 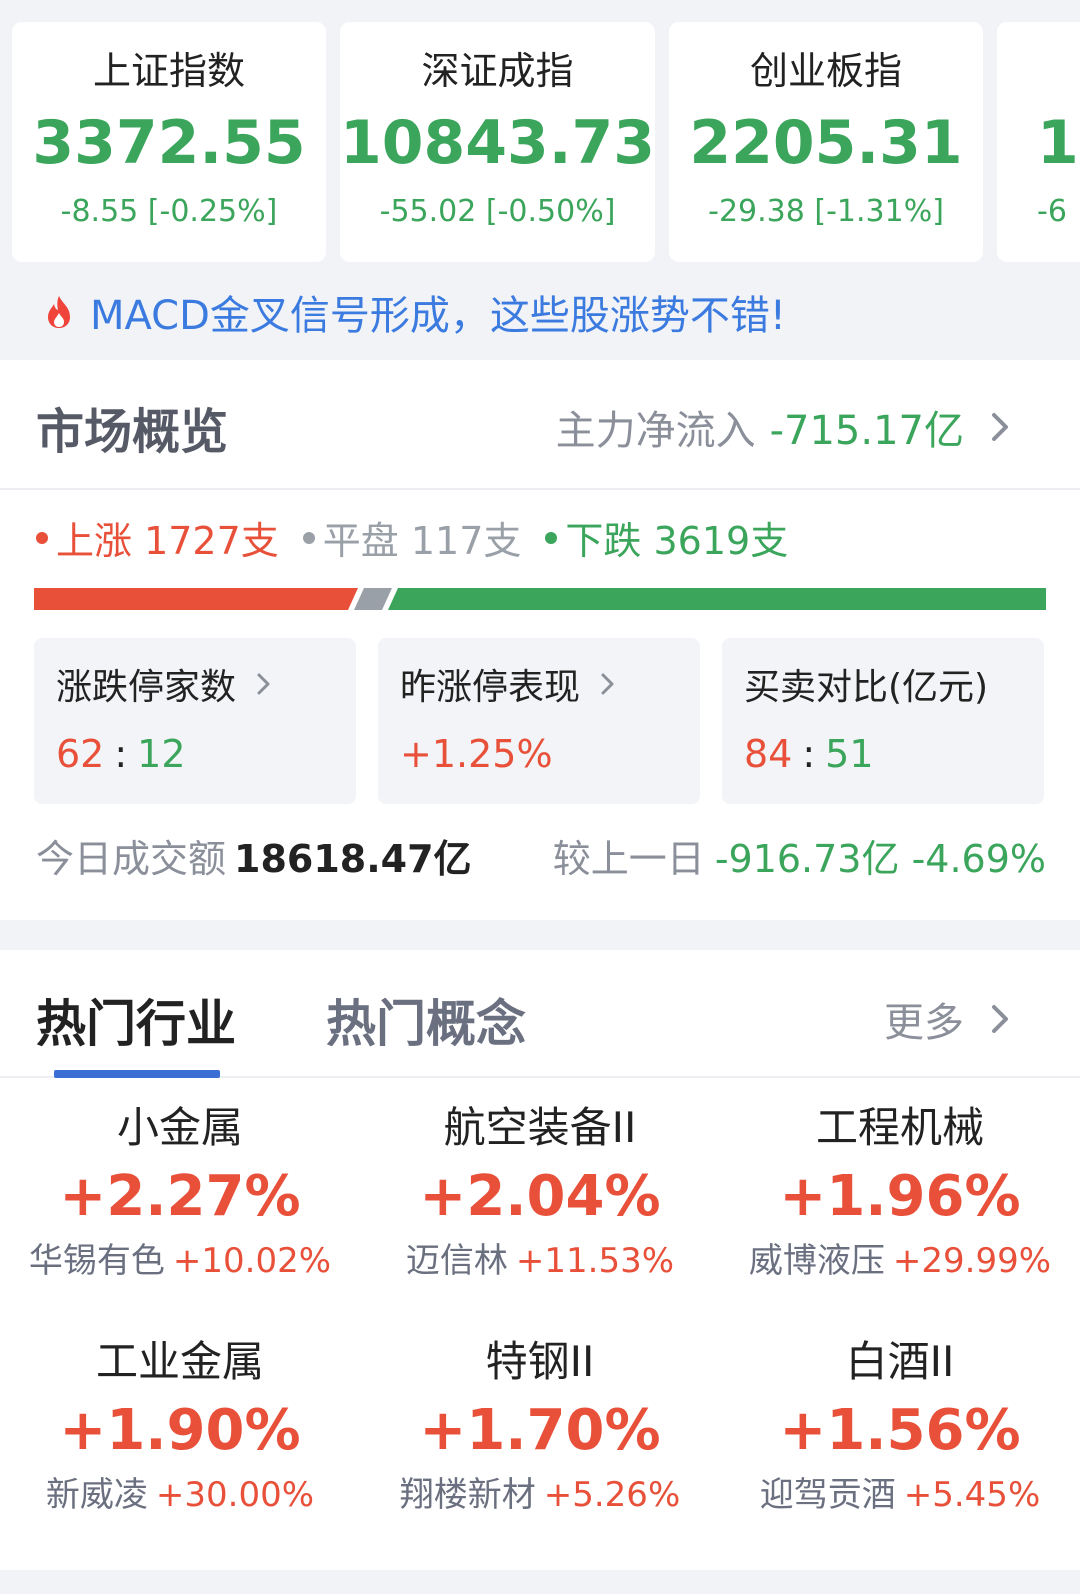 What do you see at coordinates (826, 71) in the screenshot?
I see `index-name: 创业板指` at bounding box center [826, 71].